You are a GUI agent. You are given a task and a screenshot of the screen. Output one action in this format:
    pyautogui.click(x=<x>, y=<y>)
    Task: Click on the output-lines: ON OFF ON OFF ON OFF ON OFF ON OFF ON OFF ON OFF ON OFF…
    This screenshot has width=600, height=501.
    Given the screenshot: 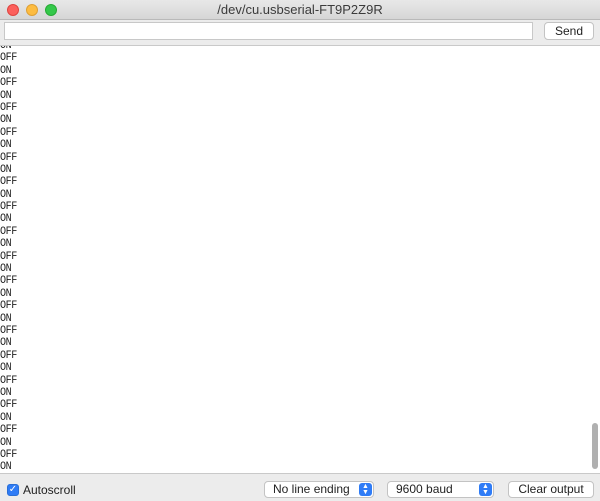 What is the action you would take?
    pyautogui.click(x=8, y=259)
    